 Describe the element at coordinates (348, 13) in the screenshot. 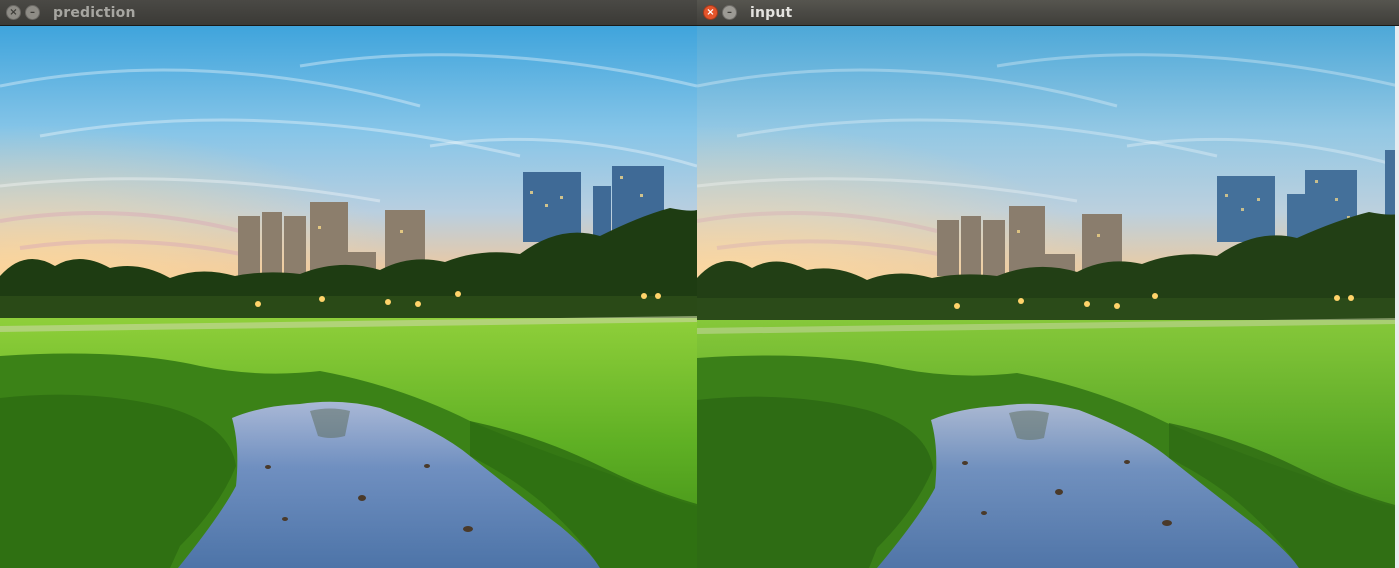

I see `prediction-titlebar: × – prediction` at that location.